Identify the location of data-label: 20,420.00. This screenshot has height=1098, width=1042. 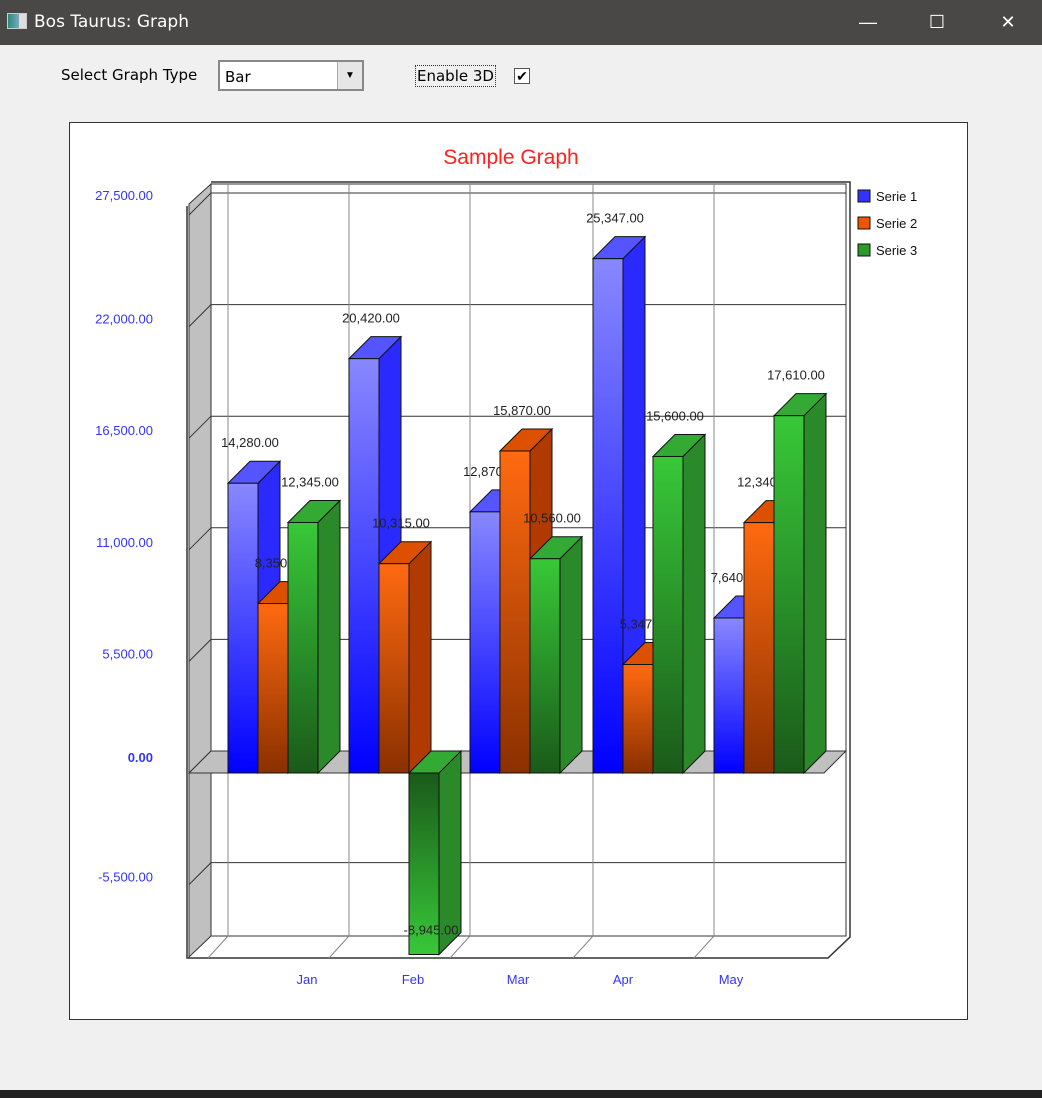
(371, 318).